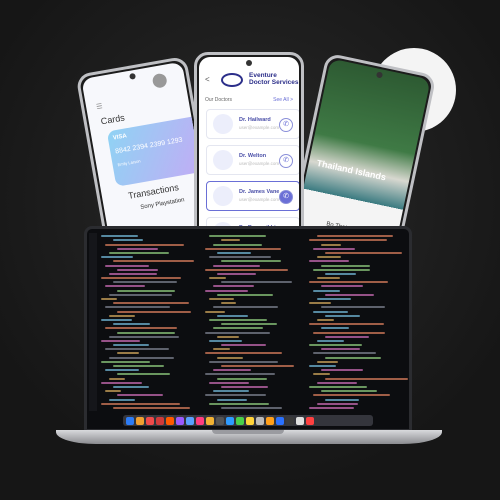 The image size is (500, 500). I want to click on logo-icon, so click(232, 80).